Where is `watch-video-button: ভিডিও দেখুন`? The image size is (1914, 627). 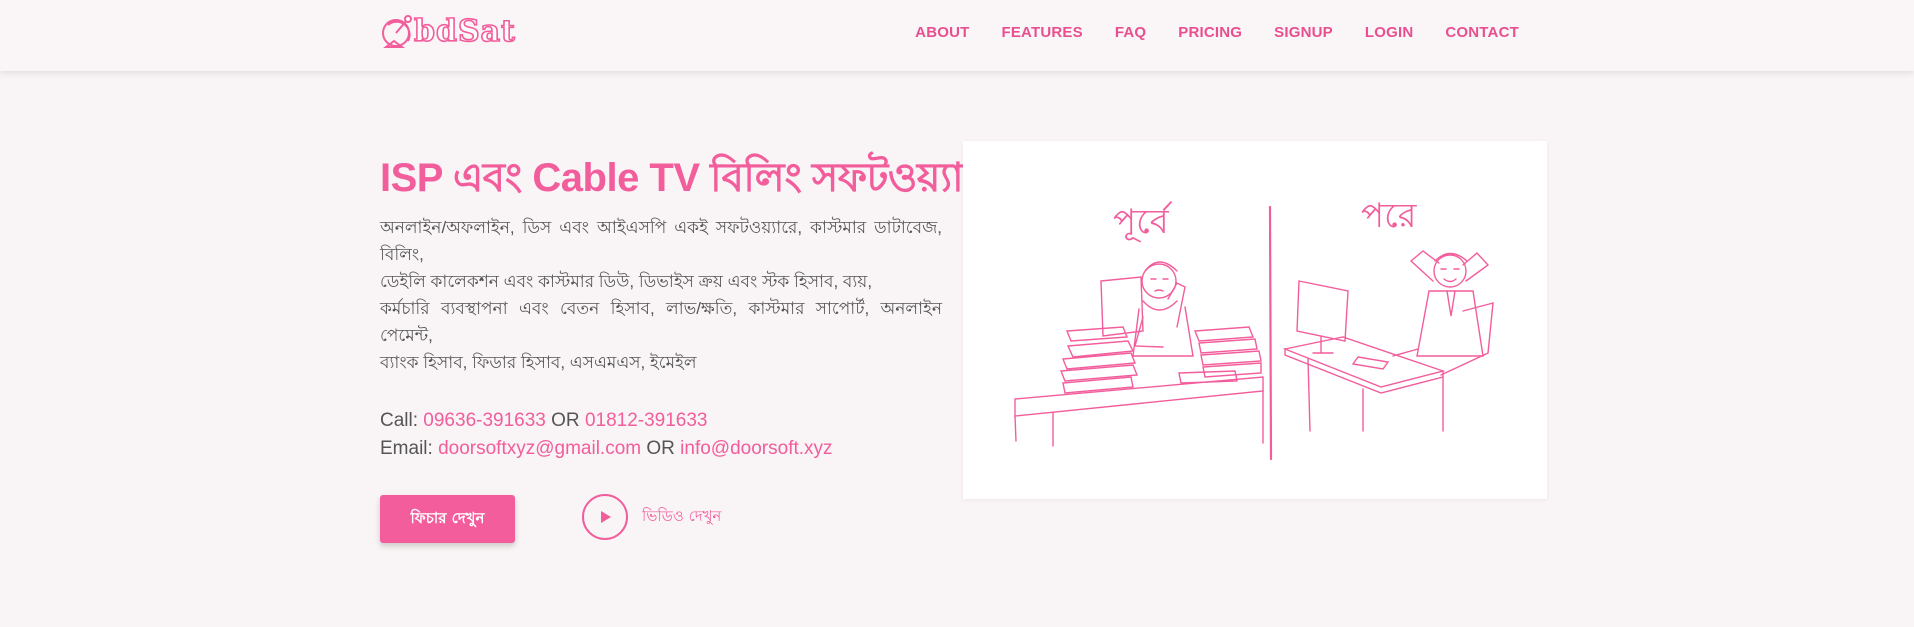 watch-video-button: ভিডিও দেখুন is located at coordinates (651, 517).